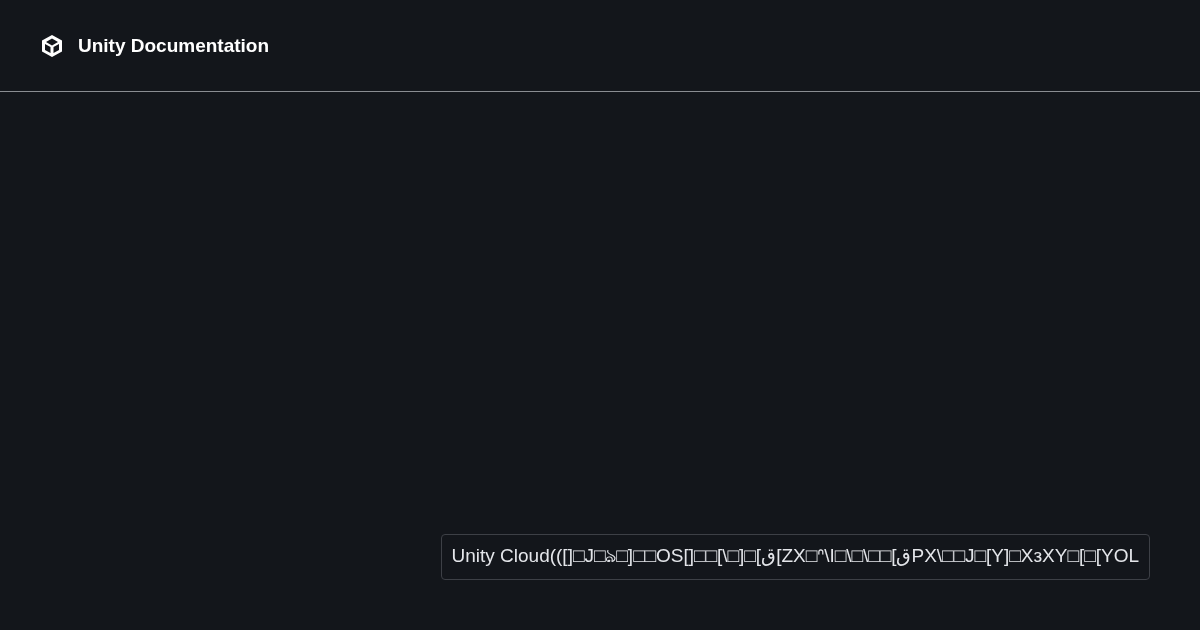  What do you see at coordinates (795, 557) in the screenshot?
I see `tooltip: Unity Cloud(([]□J□ঌ□]□□OS[]□□[\□]□[ق[ZX□ᐢ\I□\□\□□[قPX\□□J□[Y]□XзXY□[□[YOL` at bounding box center [795, 557].